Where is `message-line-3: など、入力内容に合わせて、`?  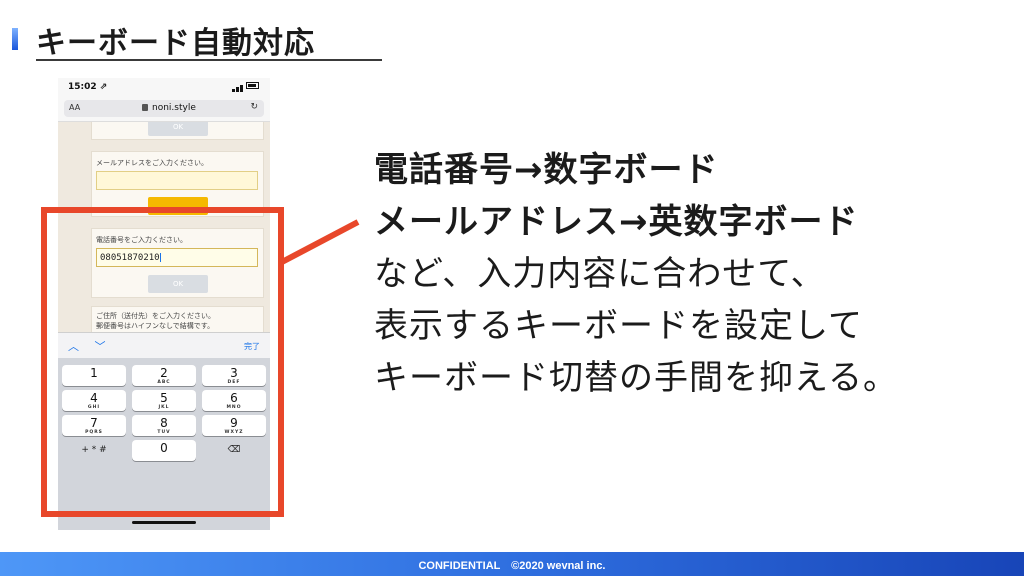
message-line-3: など、入力内容に合わせて、 is located at coordinates (600, 274).